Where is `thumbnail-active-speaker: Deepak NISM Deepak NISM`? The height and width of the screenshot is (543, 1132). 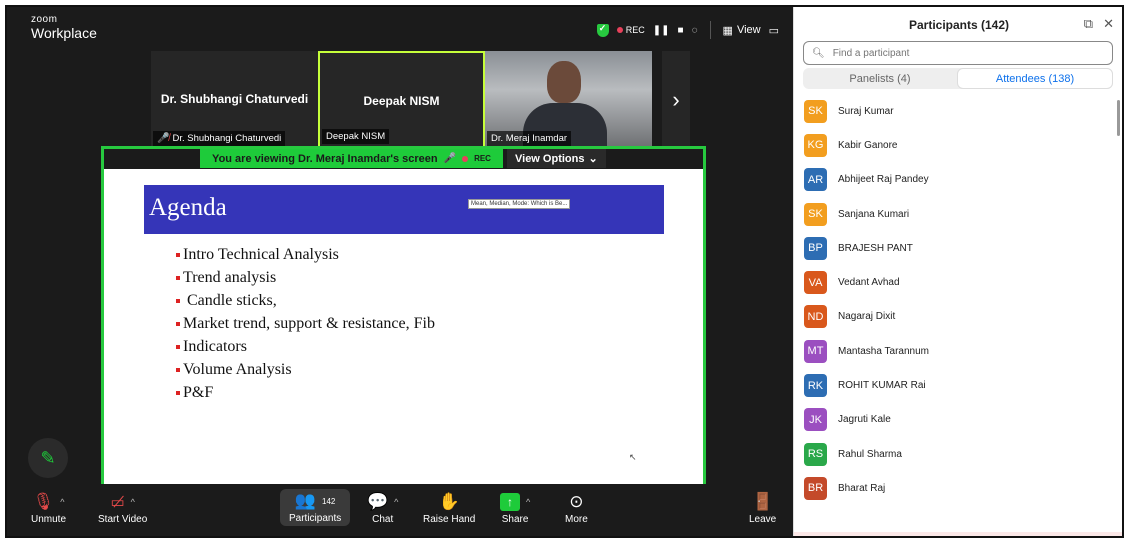 thumbnail-active-speaker: Deepak NISM Deepak NISM is located at coordinates (401, 99).